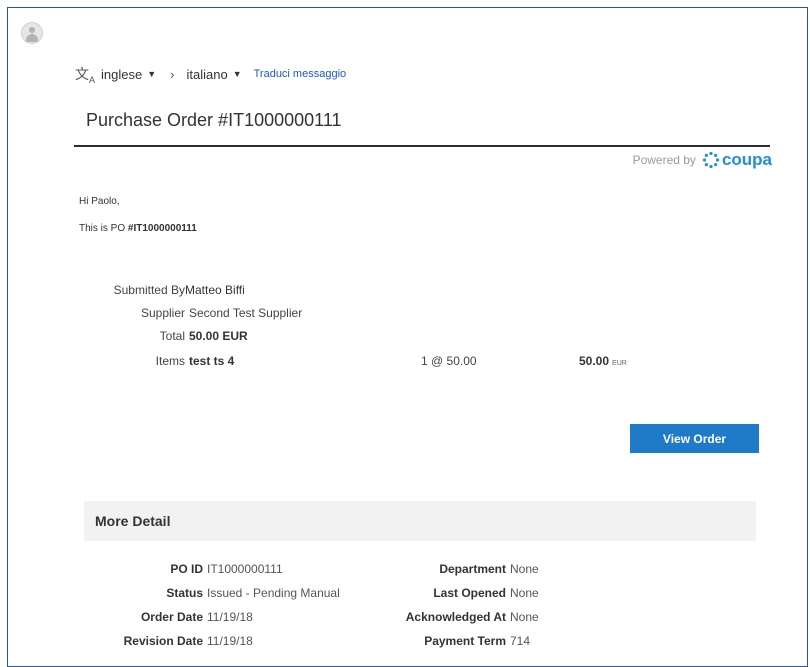 The height and width of the screenshot is (667, 810). What do you see at coordinates (420, 521) in the screenshot?
I see `more-detail-header: More Detail` at bounding box center [420, 521].